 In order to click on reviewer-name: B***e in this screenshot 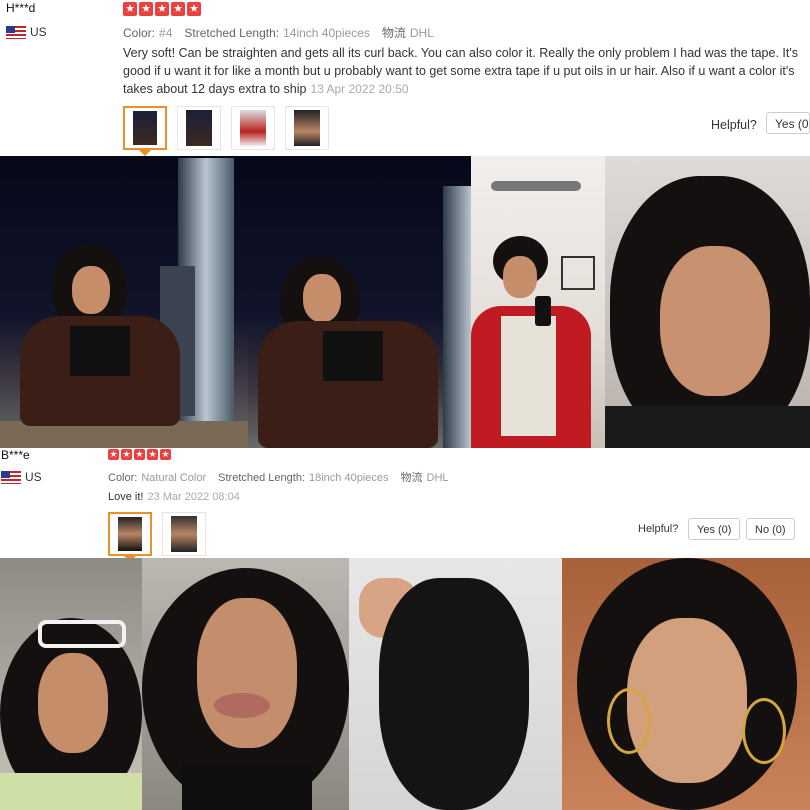, I will do `click(15, 455)`.